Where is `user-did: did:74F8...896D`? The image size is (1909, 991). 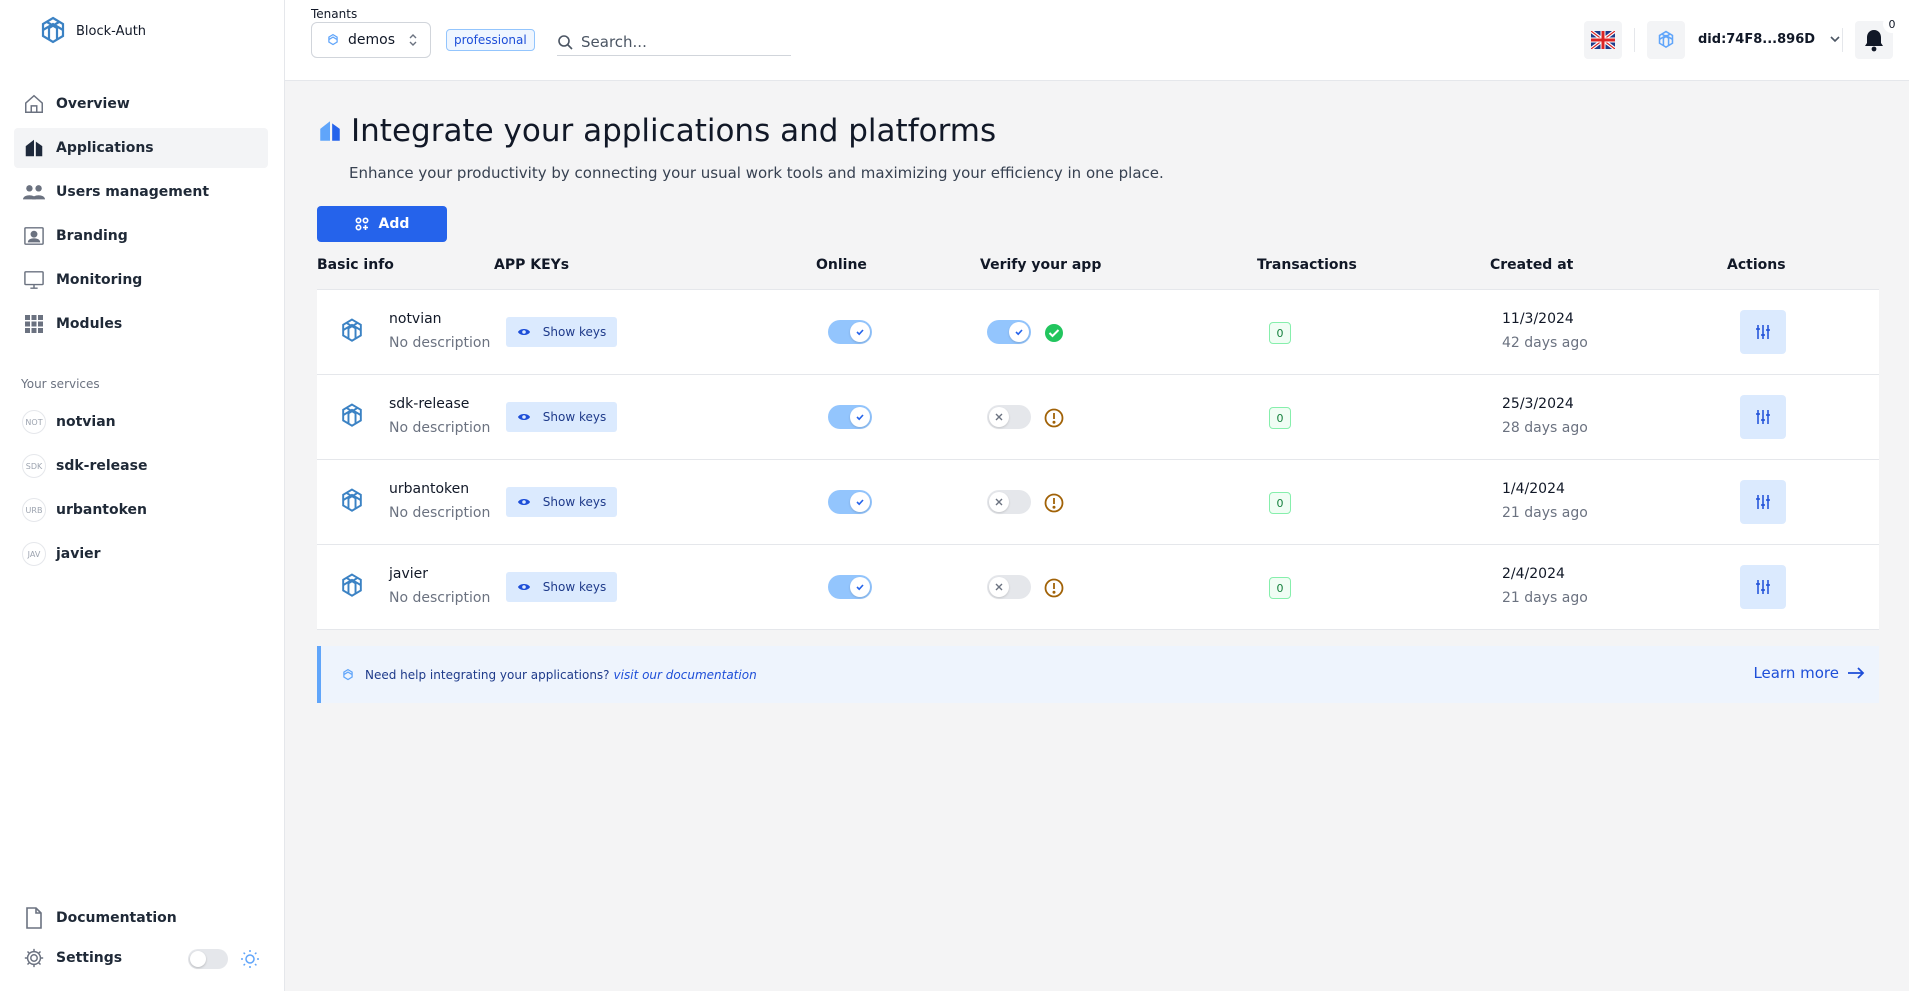 user-did: did:74F8...896D is located at coordinates (1757, 39).